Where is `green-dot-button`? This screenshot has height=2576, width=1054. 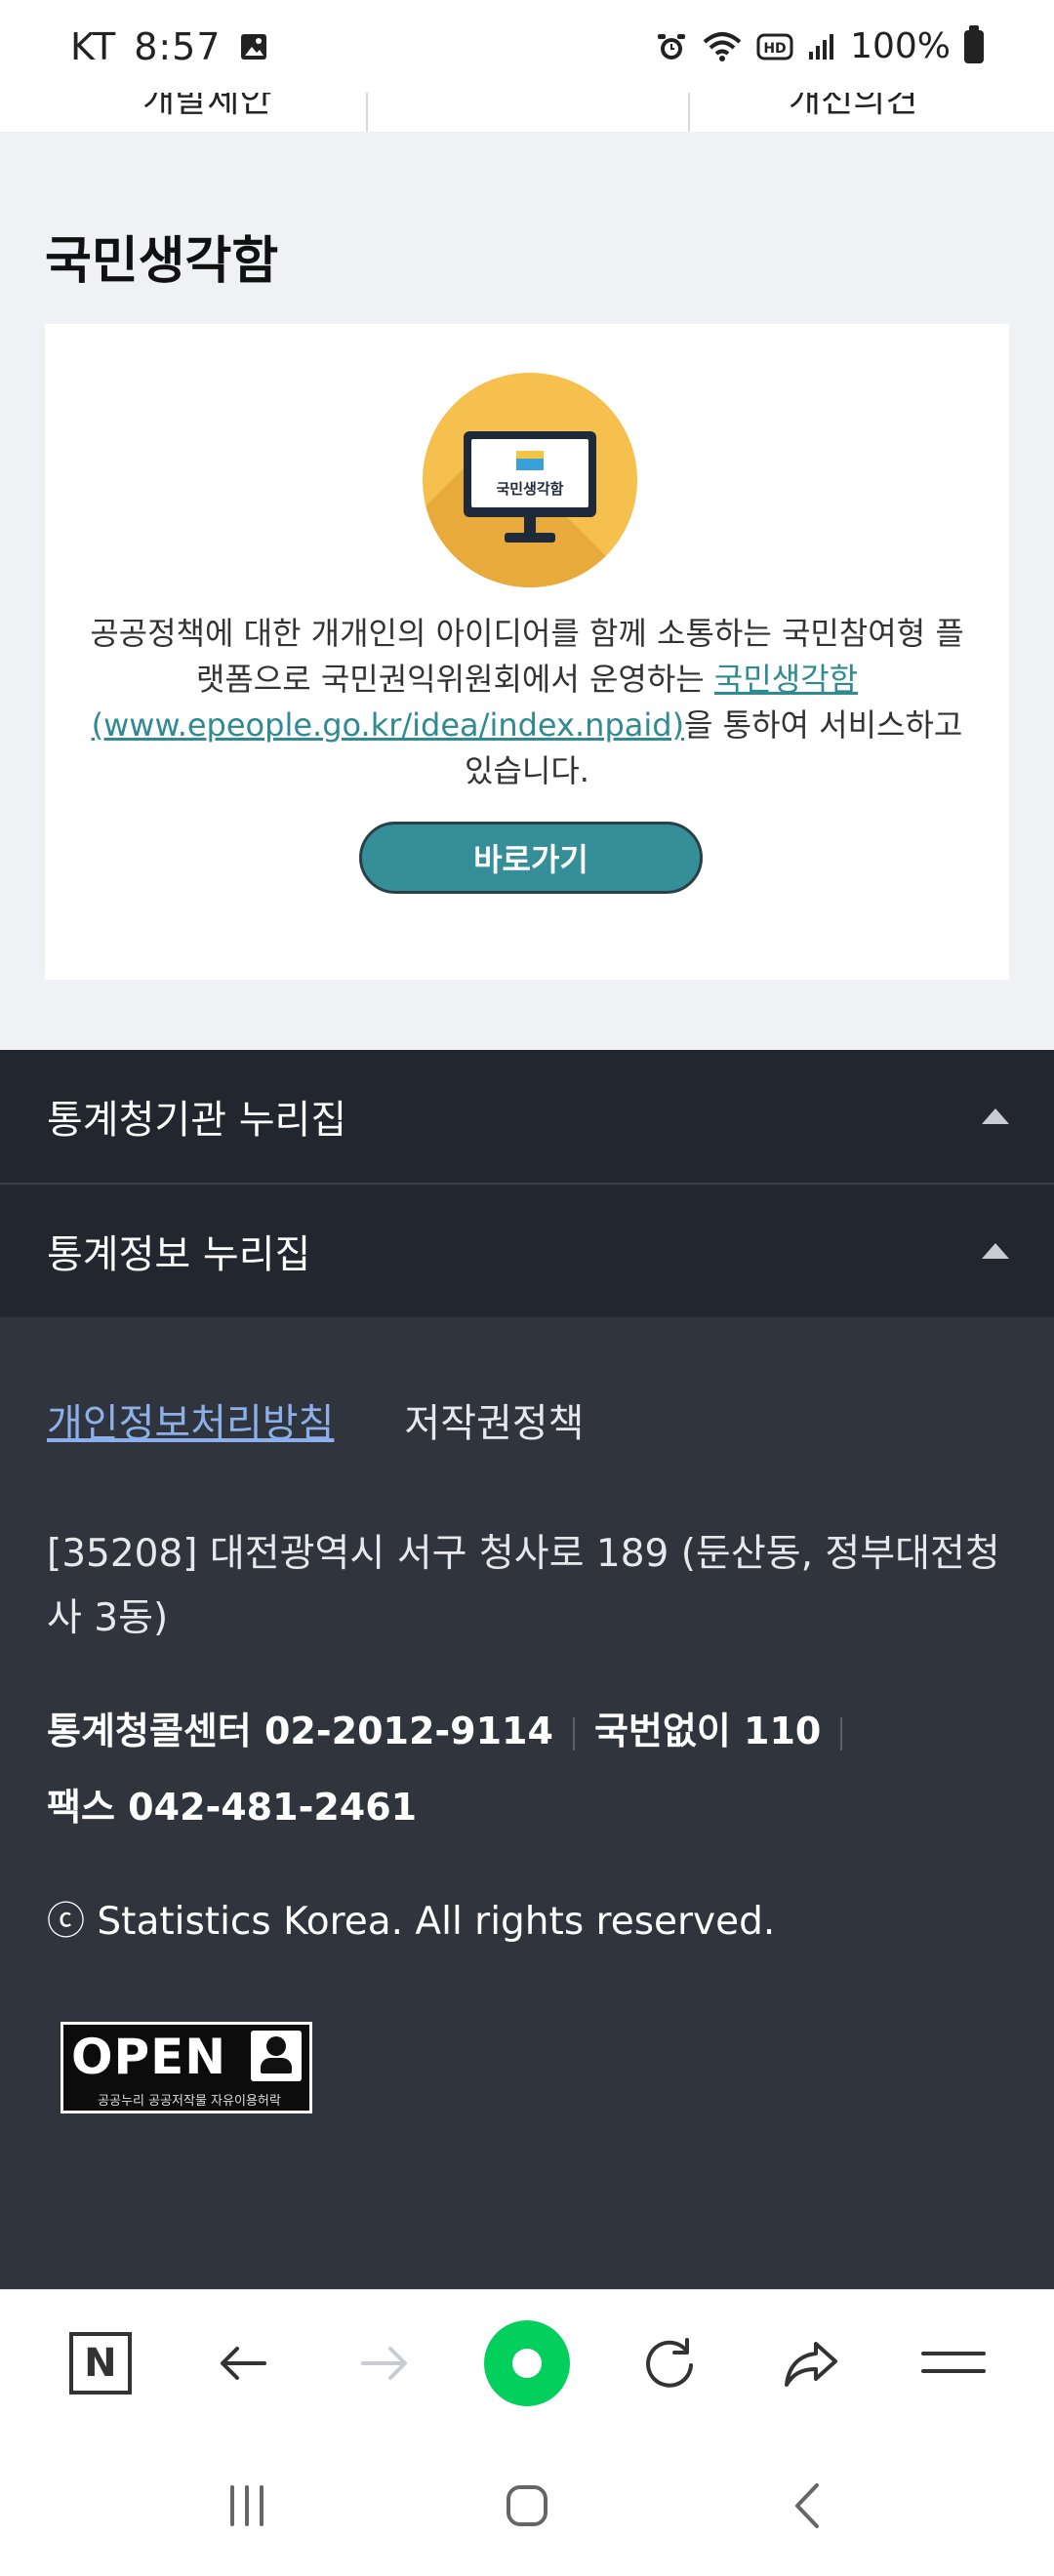 green-dot-button is located at coordinates (527, 2363).